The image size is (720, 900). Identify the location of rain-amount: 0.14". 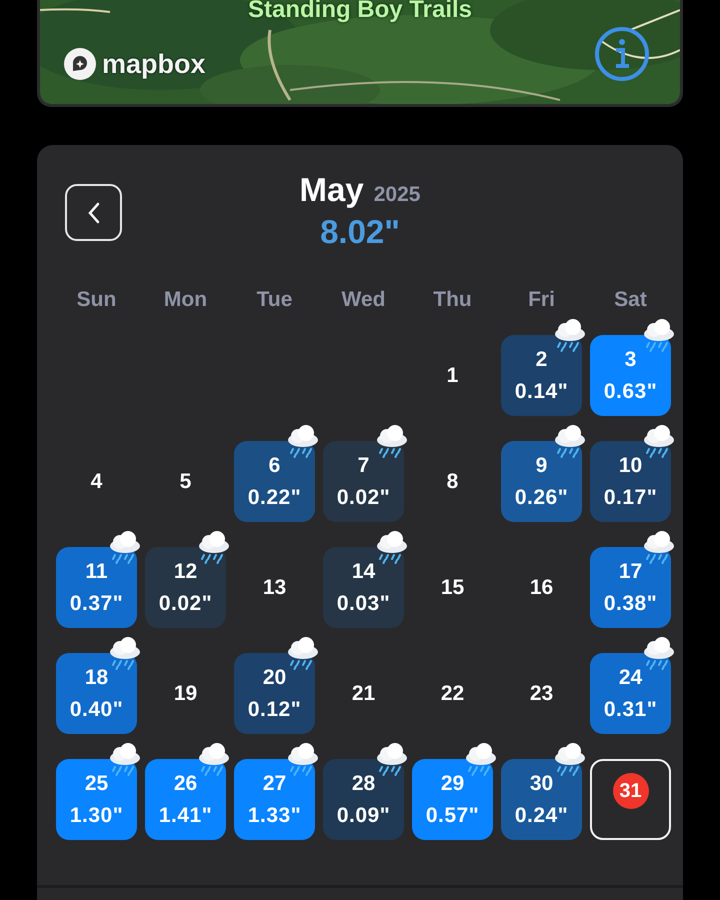
(541, 392).